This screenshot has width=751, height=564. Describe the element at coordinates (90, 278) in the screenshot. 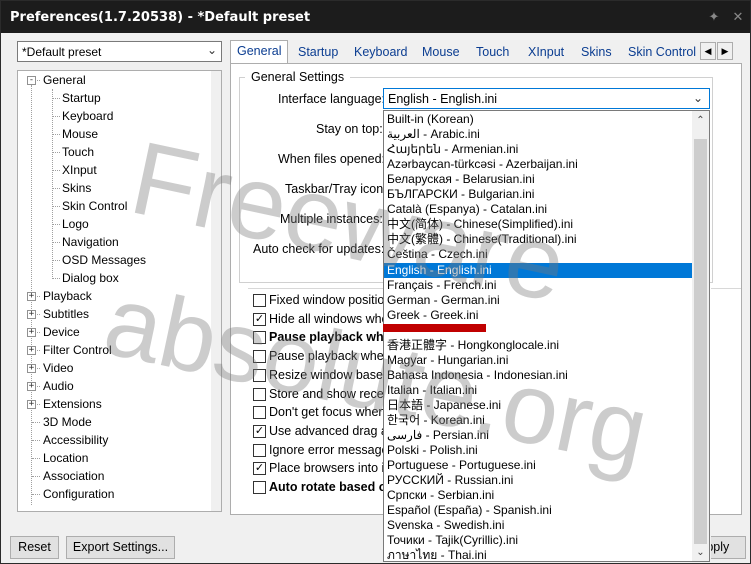

I see `tree-item-dialog-box: Dialog box` at that location.